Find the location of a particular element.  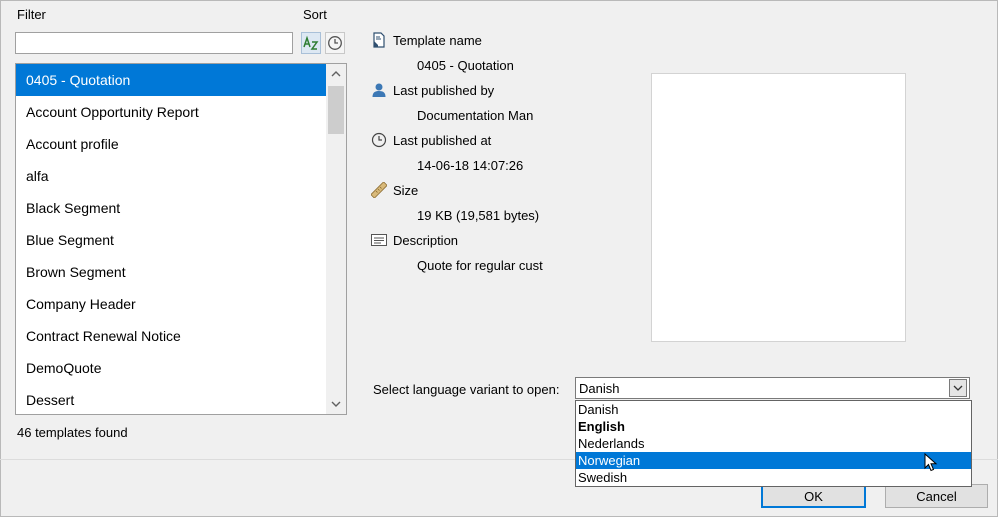

sort-label: Sort is located at coordinates (315, 14).